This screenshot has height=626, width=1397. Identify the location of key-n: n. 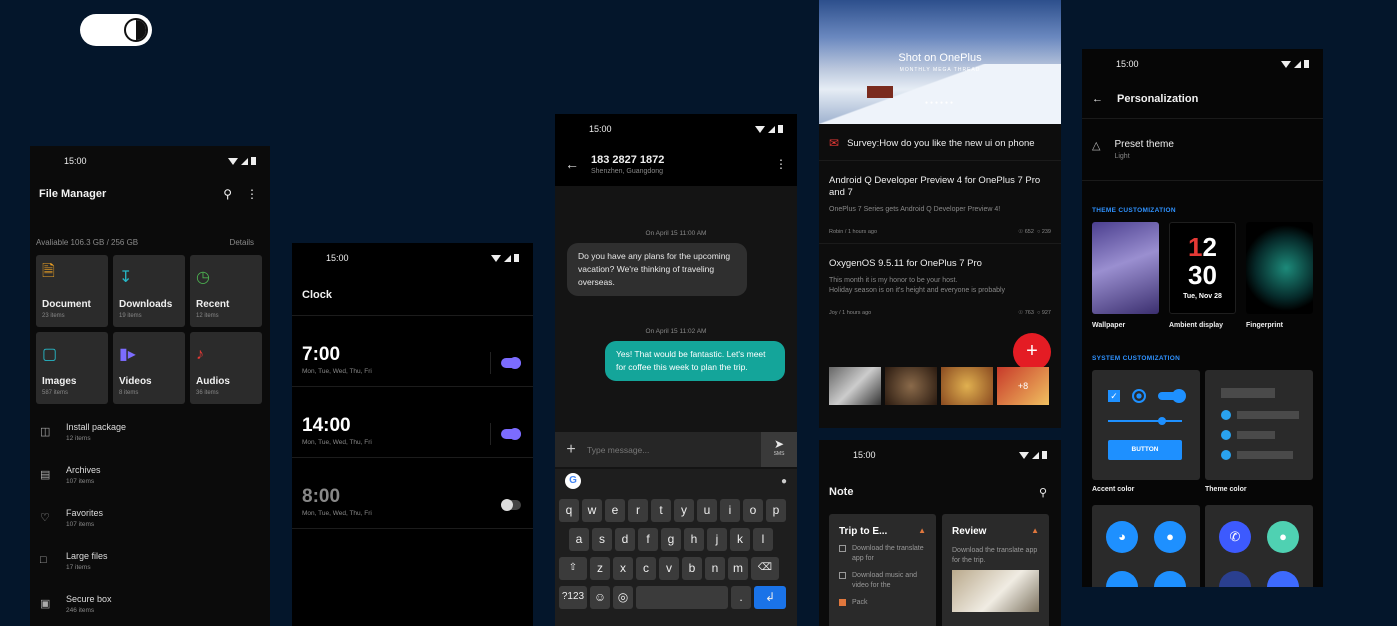
(715, 568).